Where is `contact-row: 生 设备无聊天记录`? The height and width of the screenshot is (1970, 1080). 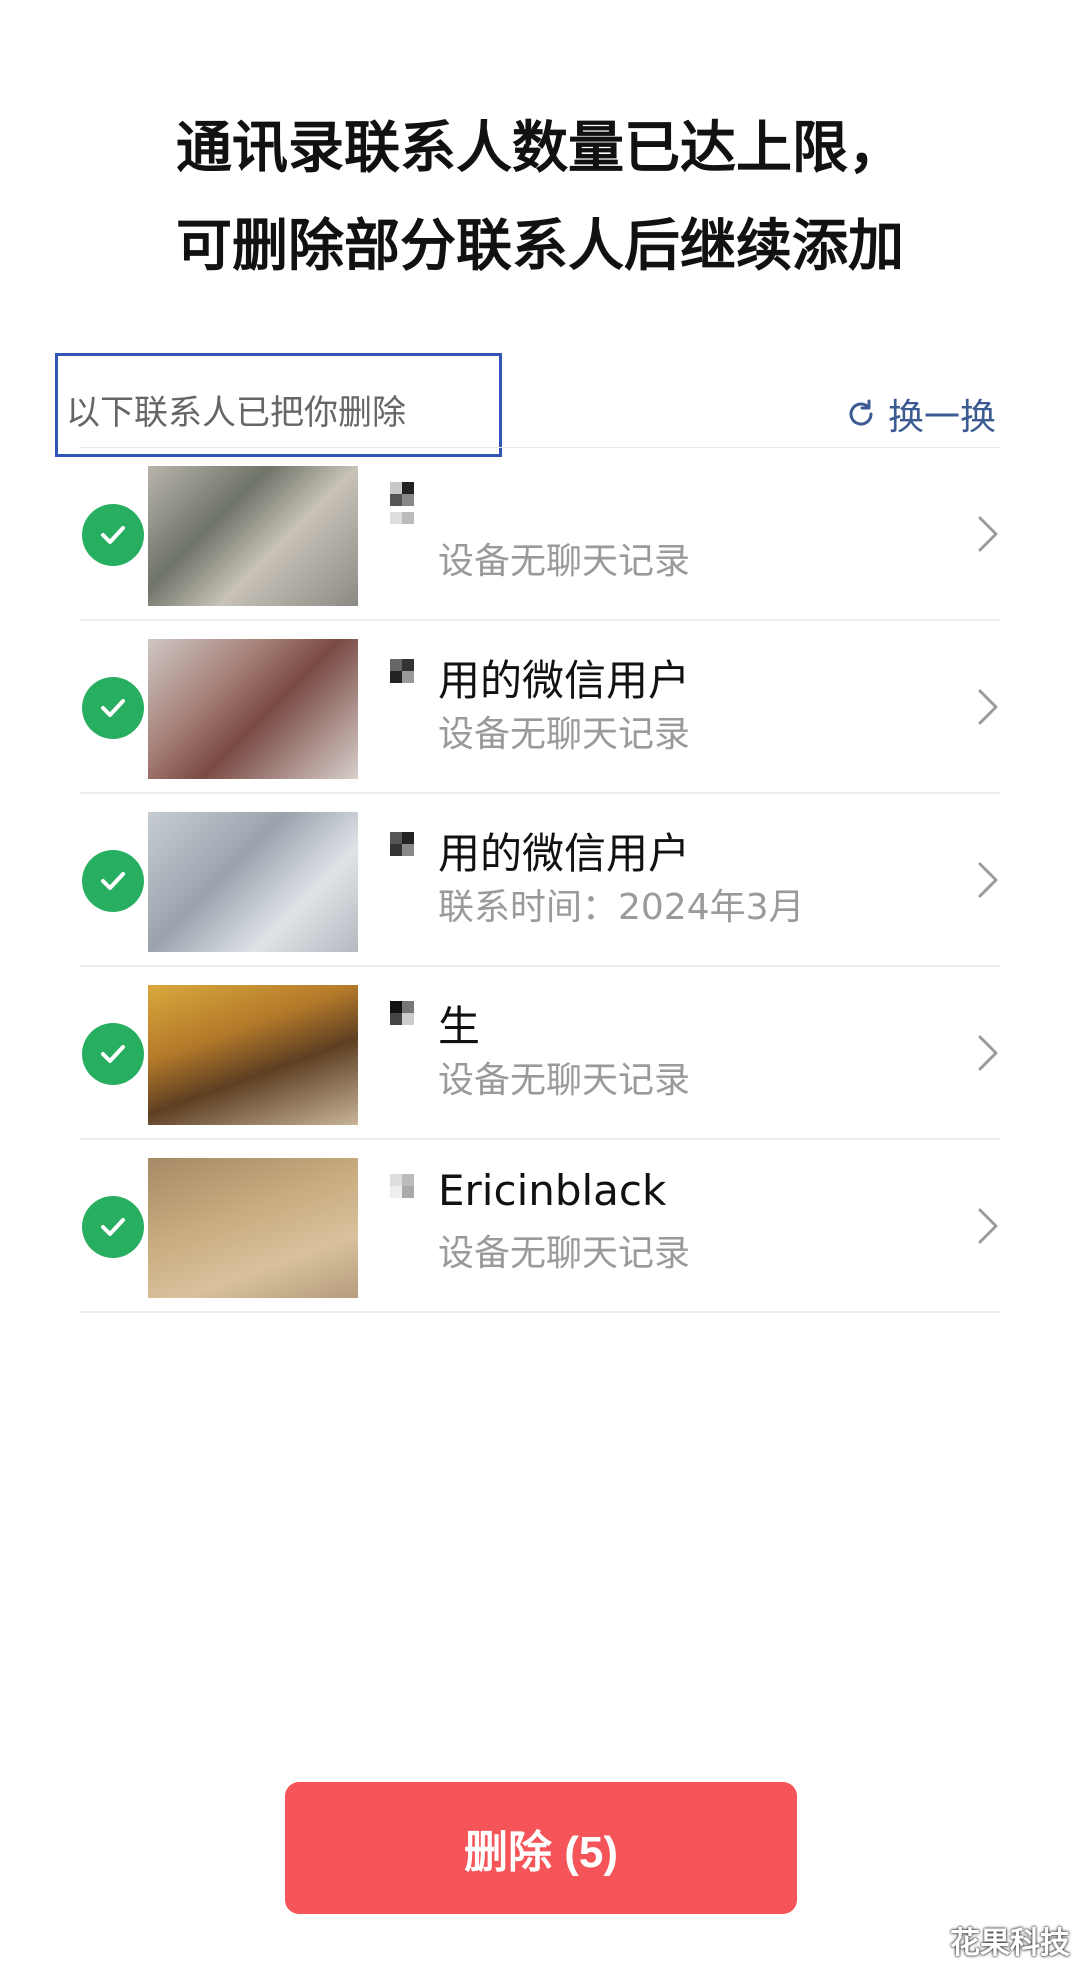 contact-row: 生 设备无聊天记录 is located at coordinates (540, 1053).